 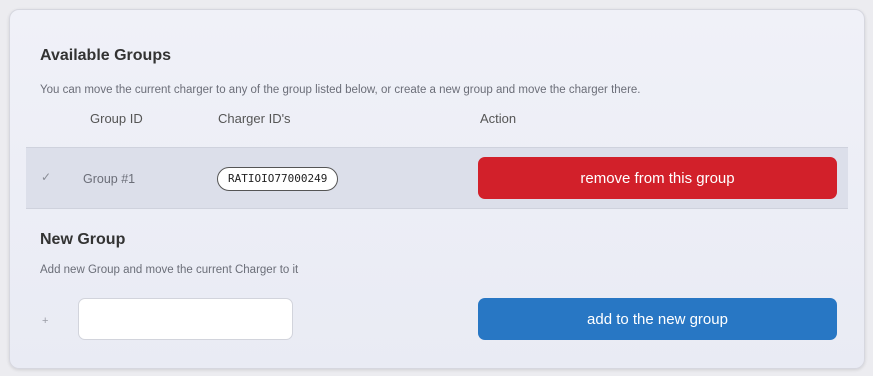 What do you see at coordinates (83, 239) in the screenshot?
I see `new-group-title: New Group` at bounding box center [83, 239].